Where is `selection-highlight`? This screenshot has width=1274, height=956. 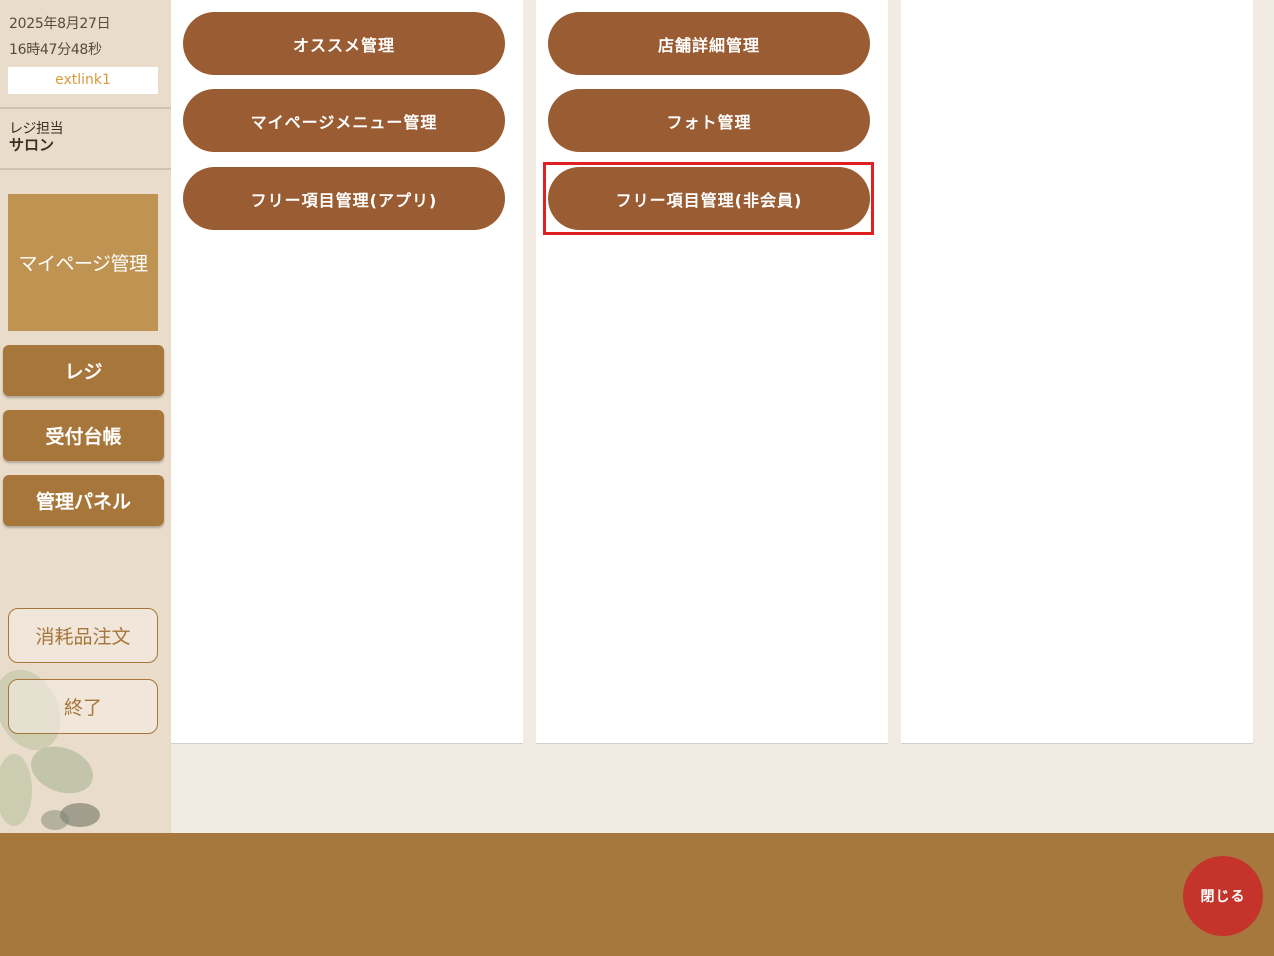
selection-highlight is located at coordinates (708, 198).